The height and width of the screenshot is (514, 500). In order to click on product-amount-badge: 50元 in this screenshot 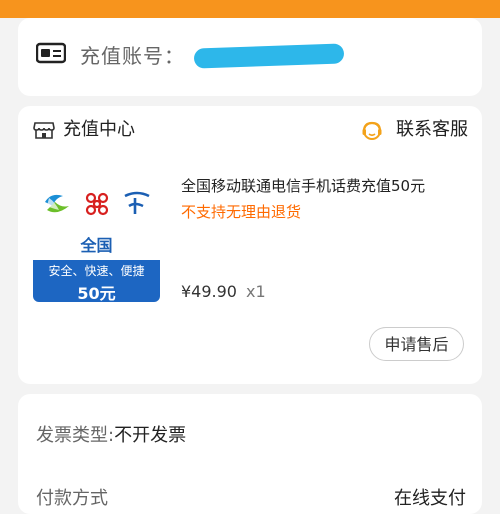, I will do `click(96, 293)`.